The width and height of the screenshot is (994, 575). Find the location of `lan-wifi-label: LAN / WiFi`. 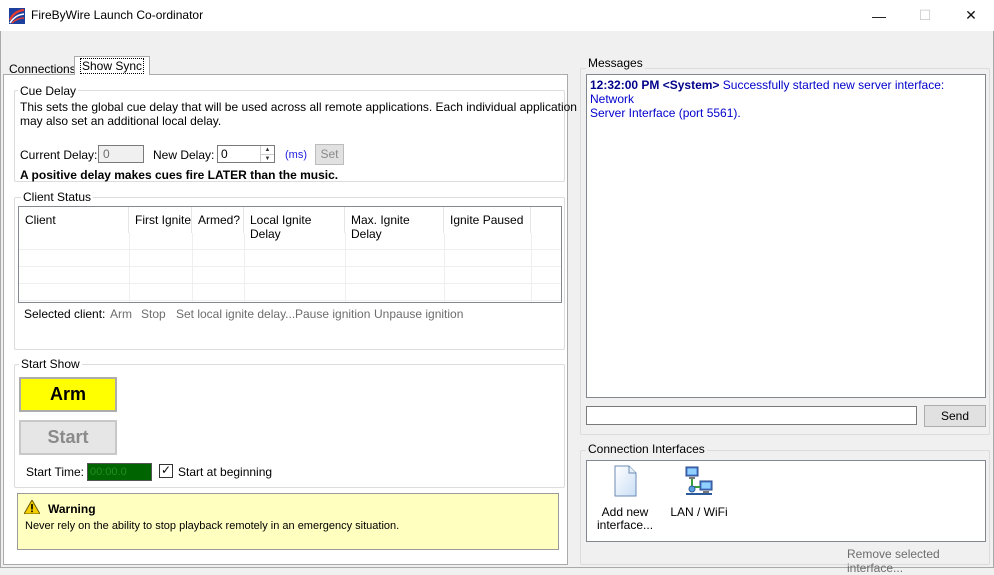

lan-wifi-label: LAN / WiFi is located at coordinates (699, 512).